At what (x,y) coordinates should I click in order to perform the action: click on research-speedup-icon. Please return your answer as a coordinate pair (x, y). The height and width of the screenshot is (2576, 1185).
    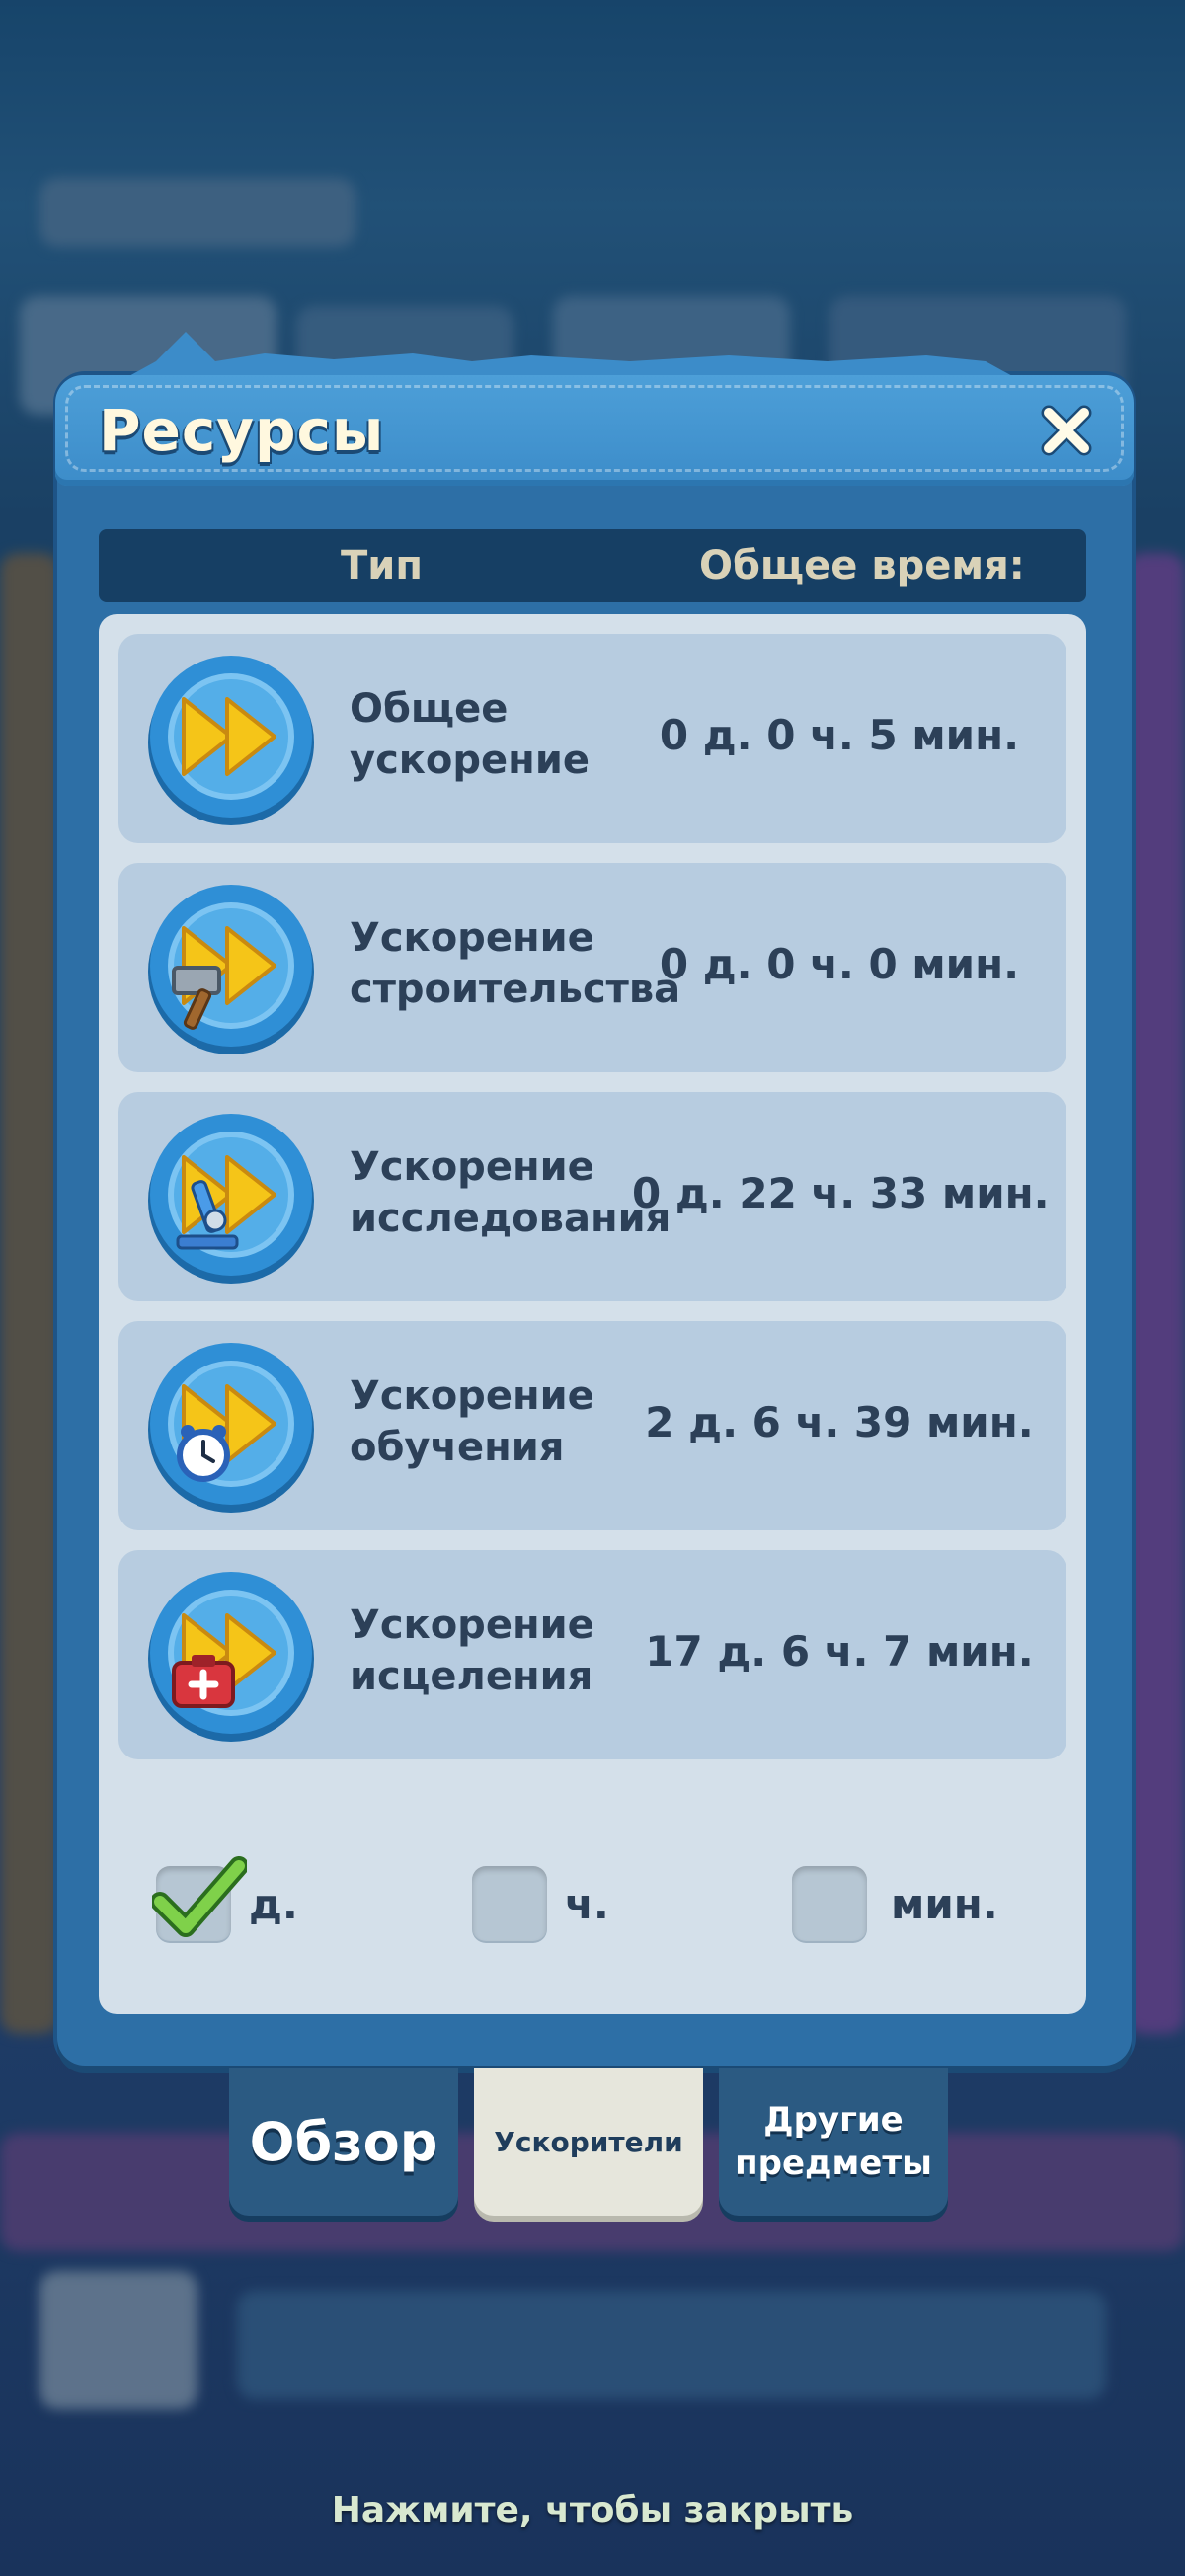
    Looking at the image, I should click on (231, 1199).